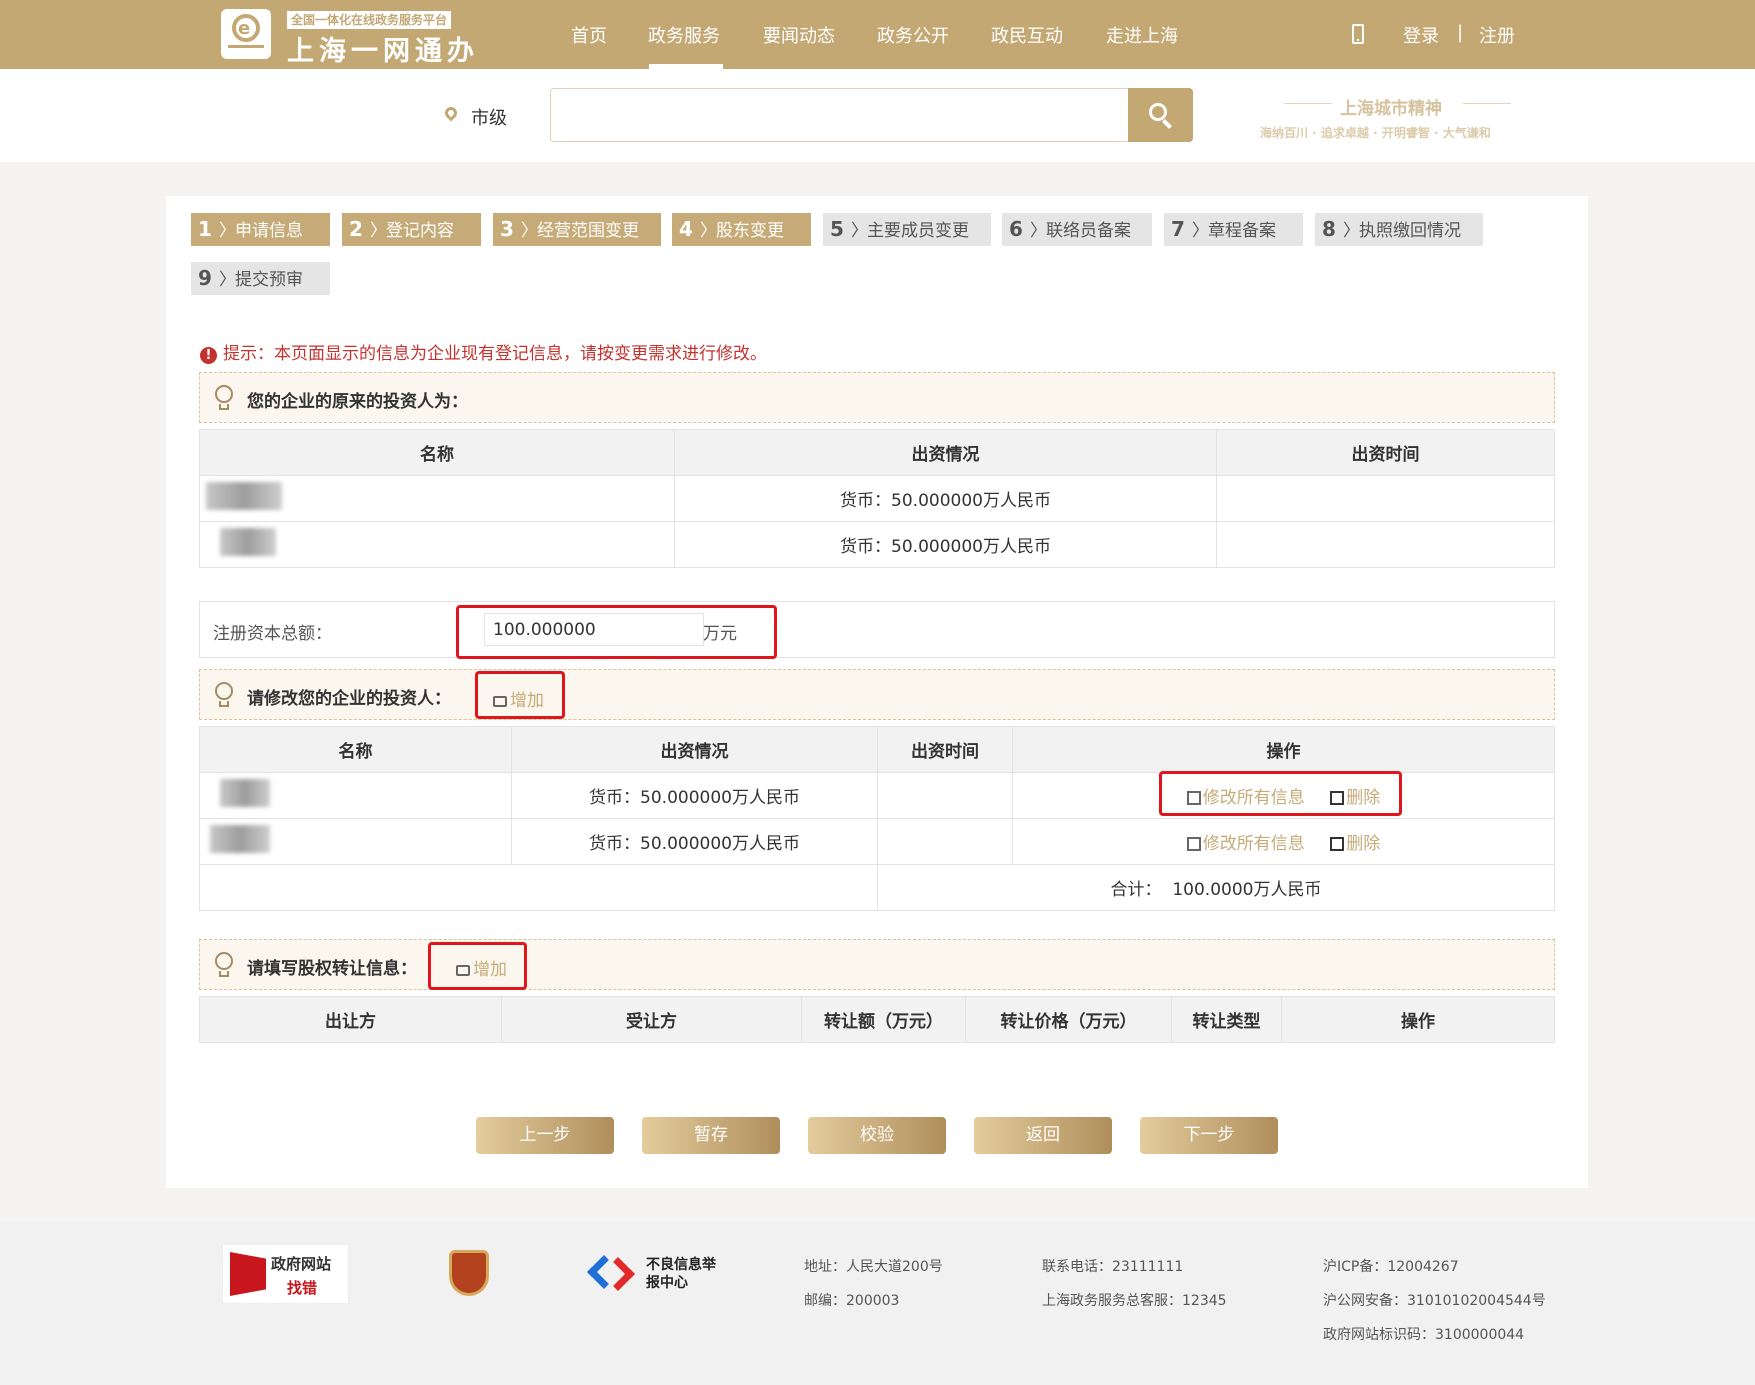 The width and height of the screenshot is (1755, 1385). I want to click on logo-title: 上海一网通办, so click(383, 48).